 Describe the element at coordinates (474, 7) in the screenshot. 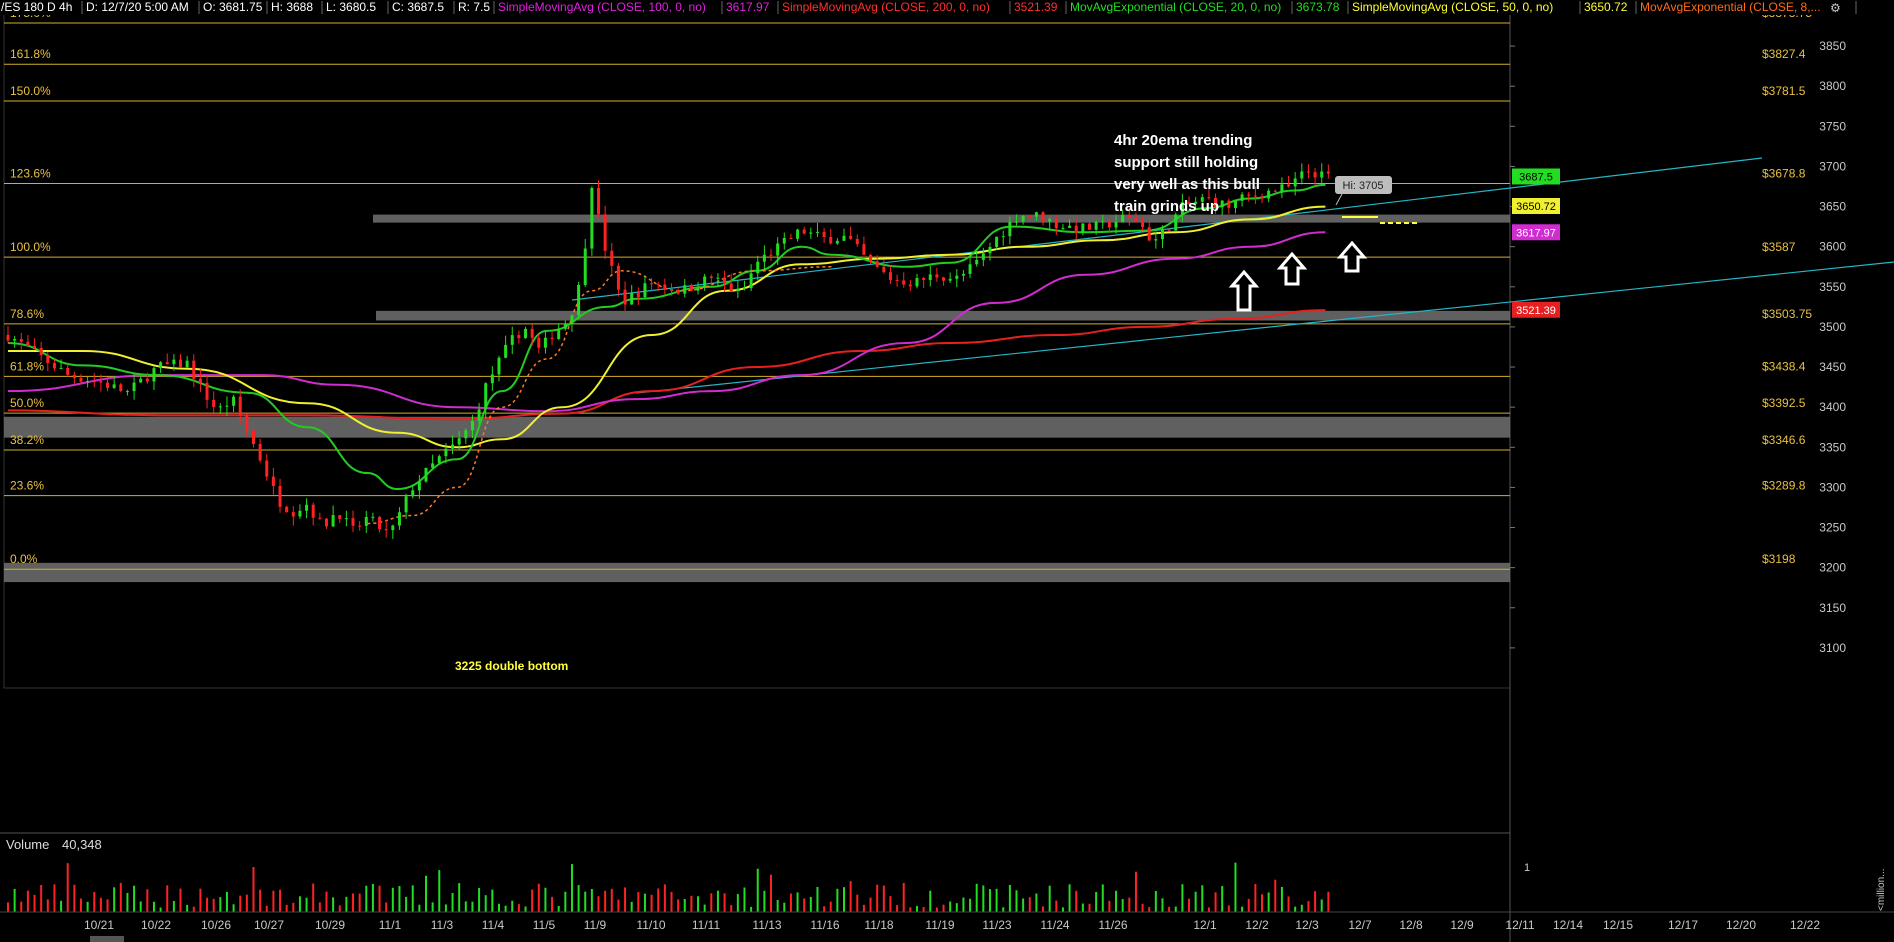

I see `header-field: R: 7.5` at that location.